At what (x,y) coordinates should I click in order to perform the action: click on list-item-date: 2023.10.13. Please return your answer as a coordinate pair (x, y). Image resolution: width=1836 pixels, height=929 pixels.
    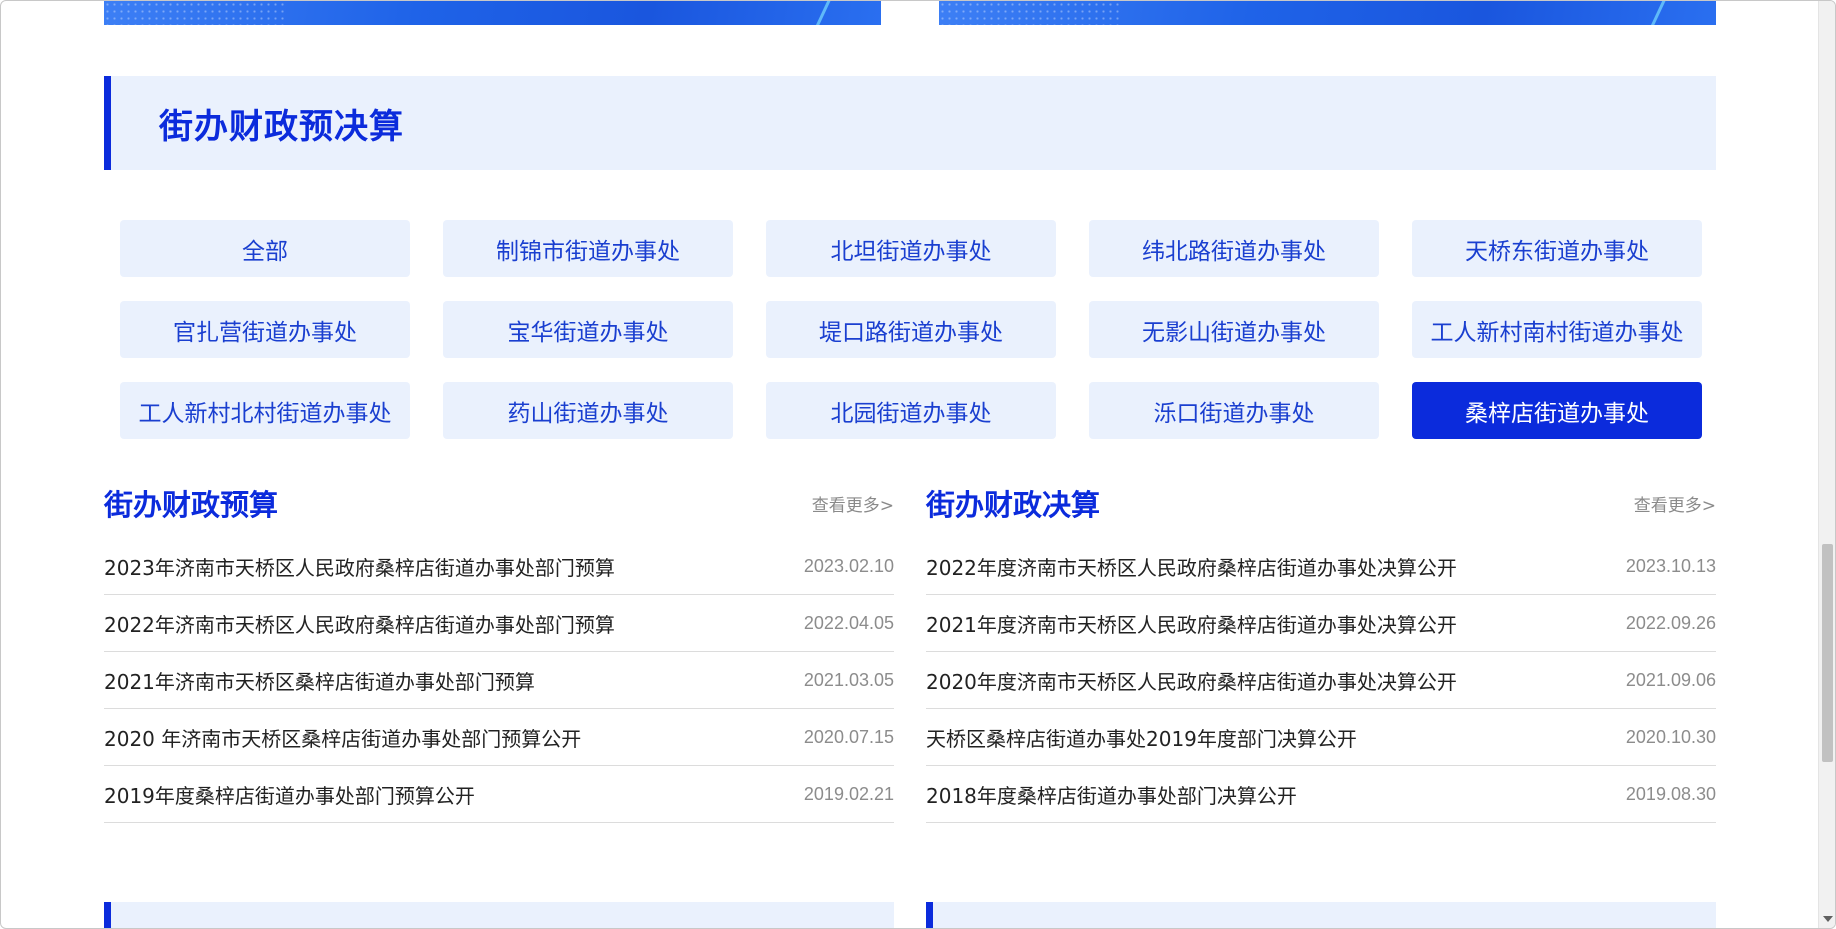
    Looking at the image, I should click on (1670, 565).